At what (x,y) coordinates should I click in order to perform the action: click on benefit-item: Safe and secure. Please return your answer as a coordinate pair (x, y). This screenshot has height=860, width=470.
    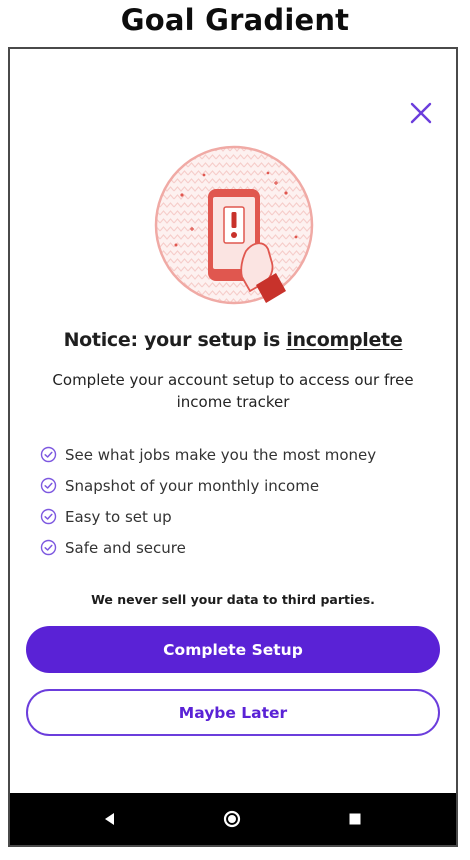
    Looking at the image, I should click on (240, 547).